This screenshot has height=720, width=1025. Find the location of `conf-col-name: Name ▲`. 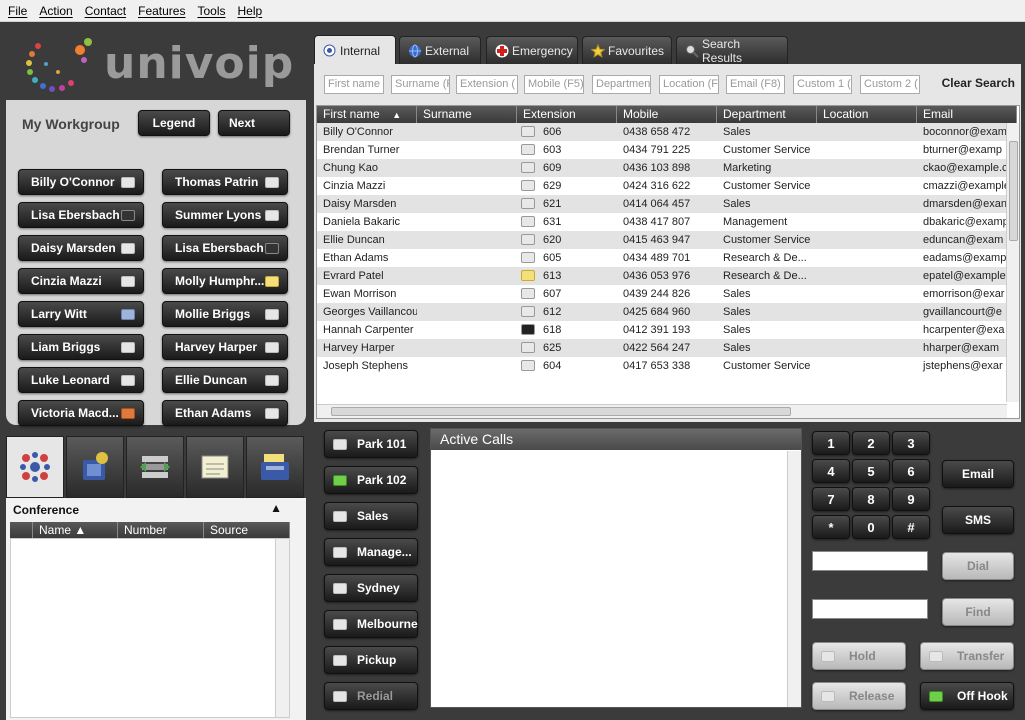

conf-col-name: Name ▲ is located at coordinates (75, 530).